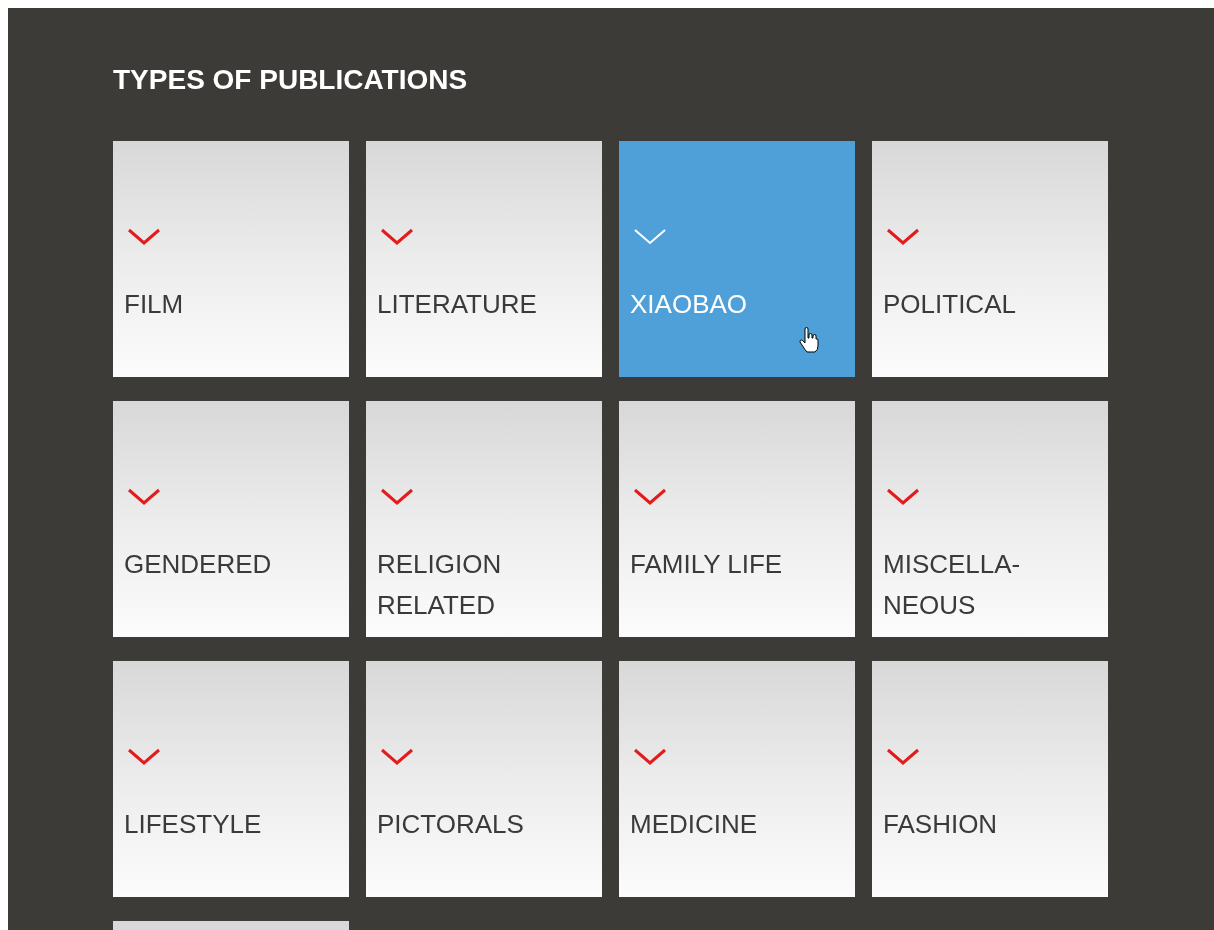 The width and height of the screenshot is (1214, 930). What do you see at coordinates (484, 519) in the screenshot?
I see `category-tile: RELIGION RELATED` at bounding box center [484, 519].